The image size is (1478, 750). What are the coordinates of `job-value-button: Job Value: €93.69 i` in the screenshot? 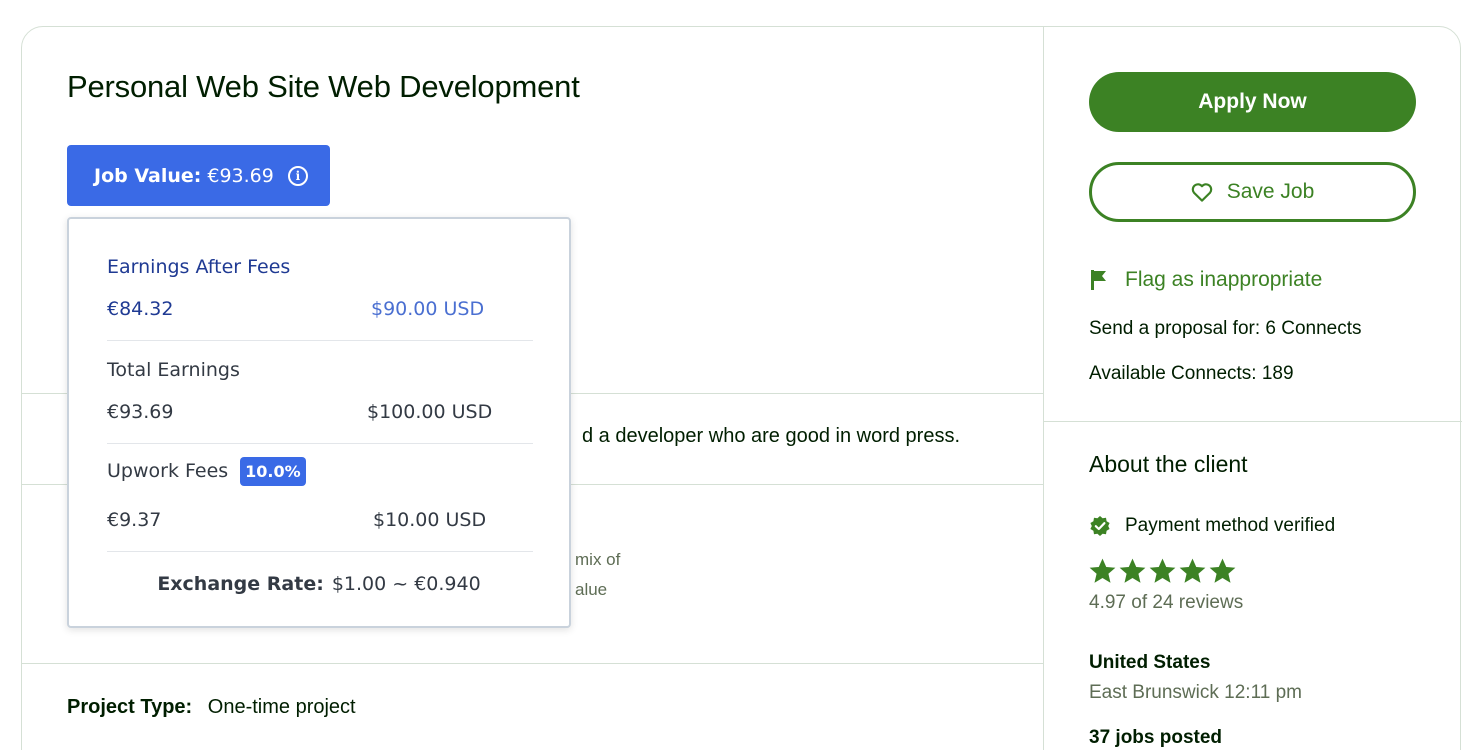 It's located at (198, 175).